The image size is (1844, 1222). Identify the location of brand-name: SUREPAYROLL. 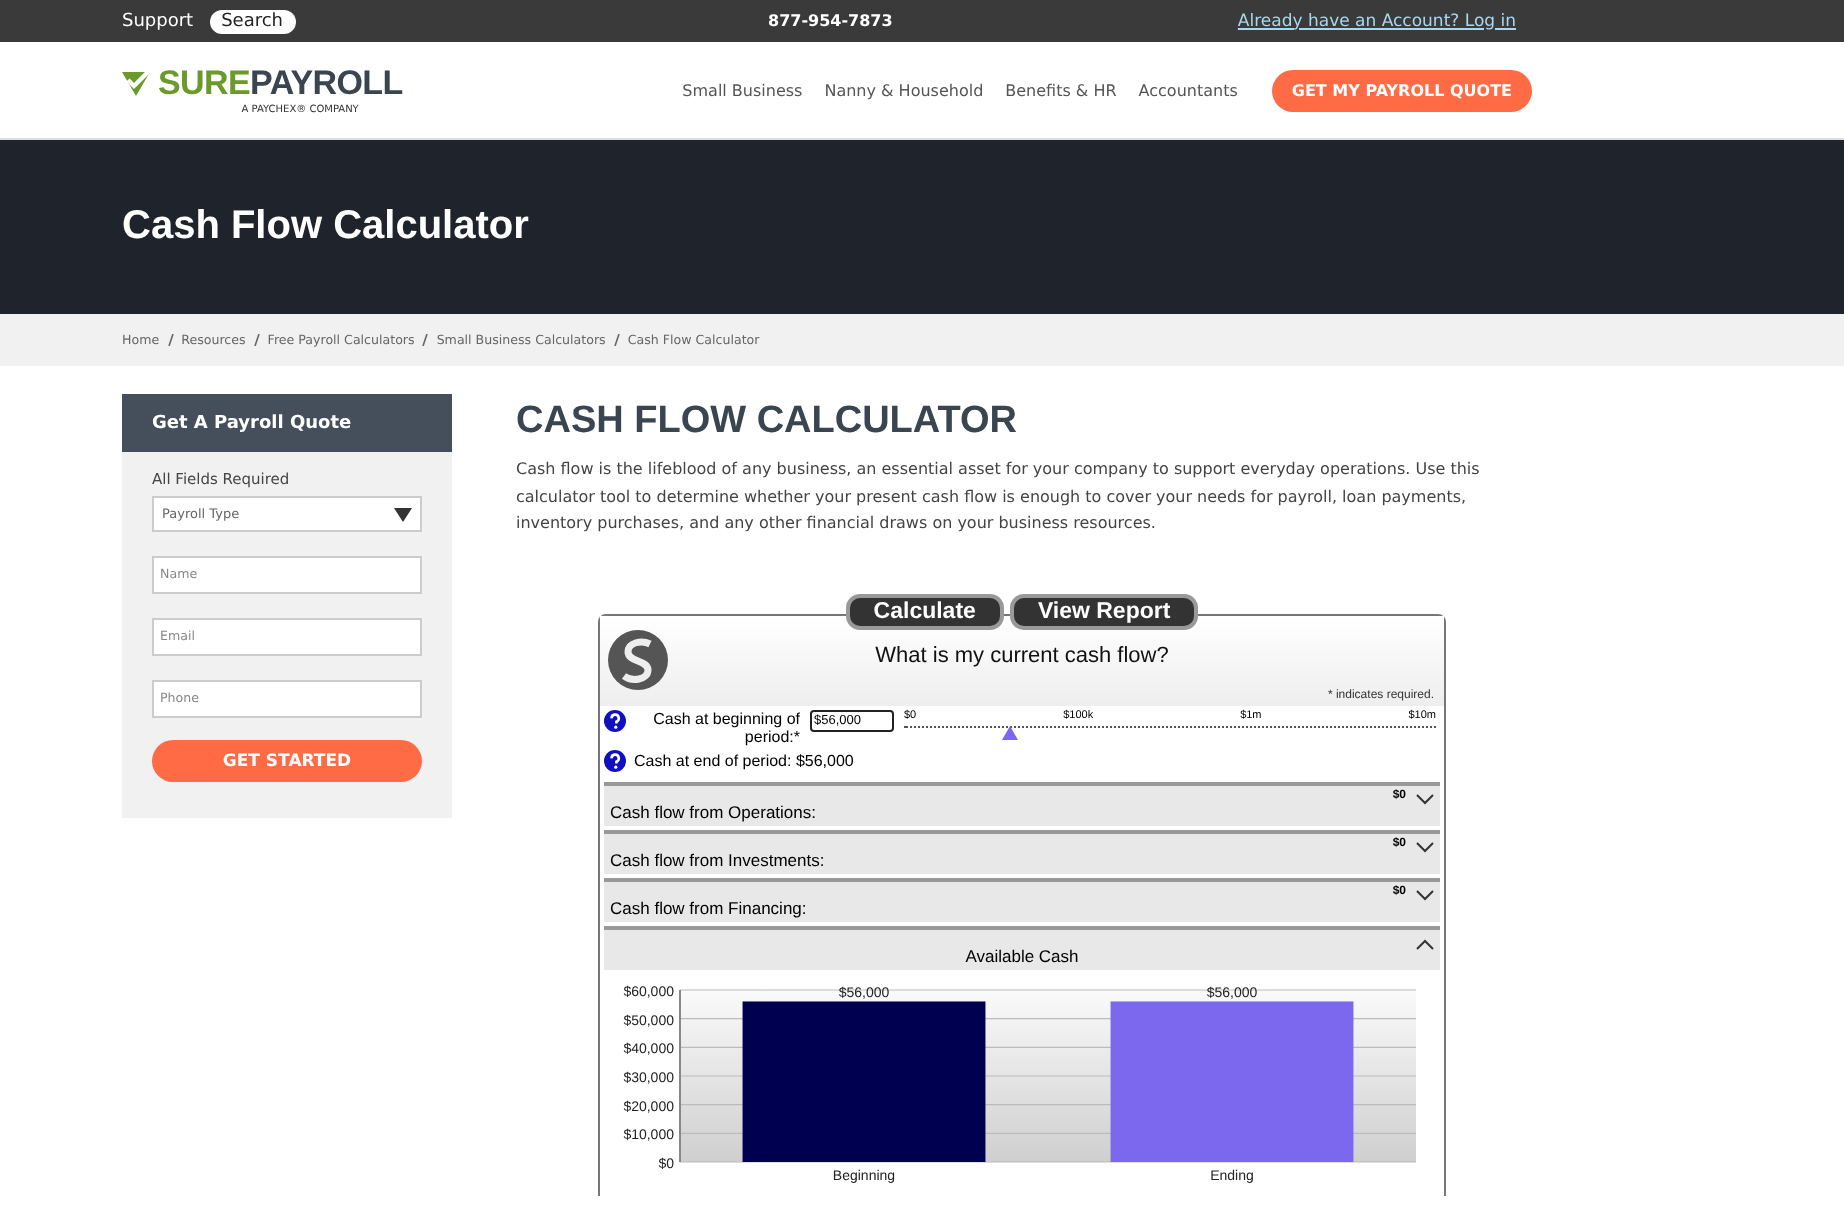
(280, 84).